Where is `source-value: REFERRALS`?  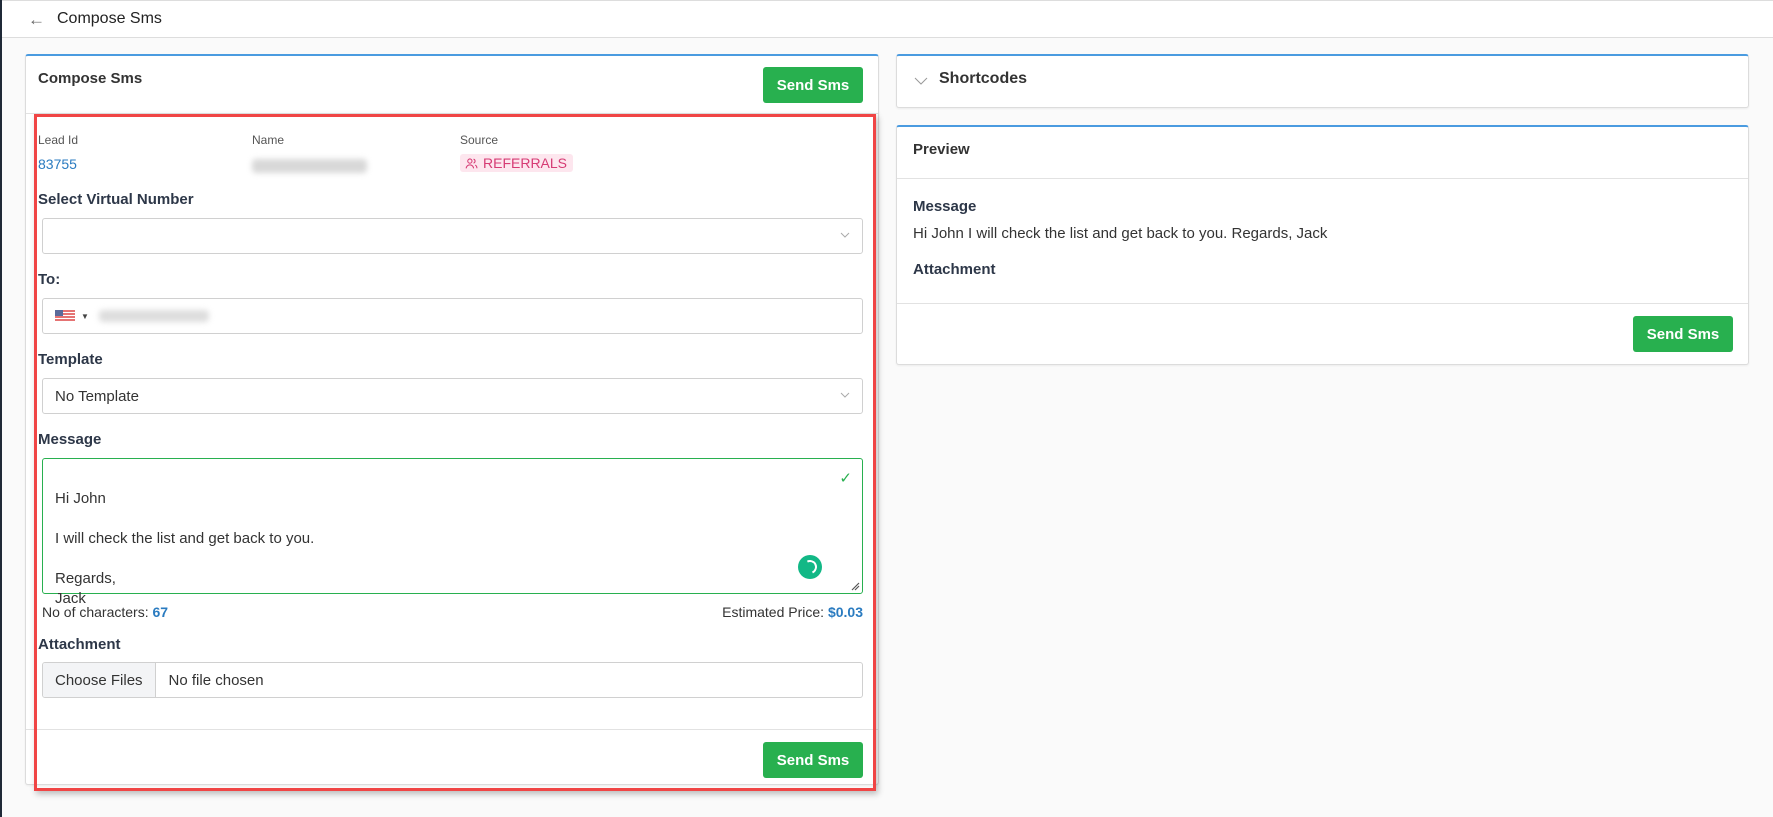 source-value: REFERRALS is located at coordinates (525, 163).